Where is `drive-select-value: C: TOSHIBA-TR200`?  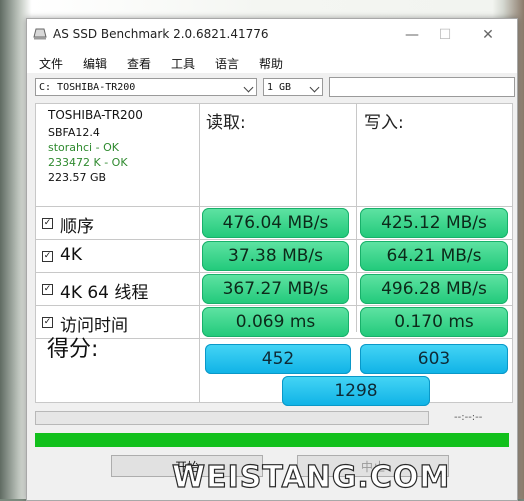 drive-select-value: C: TOSHIBA-TR200 is located at coordinates (87, 87).